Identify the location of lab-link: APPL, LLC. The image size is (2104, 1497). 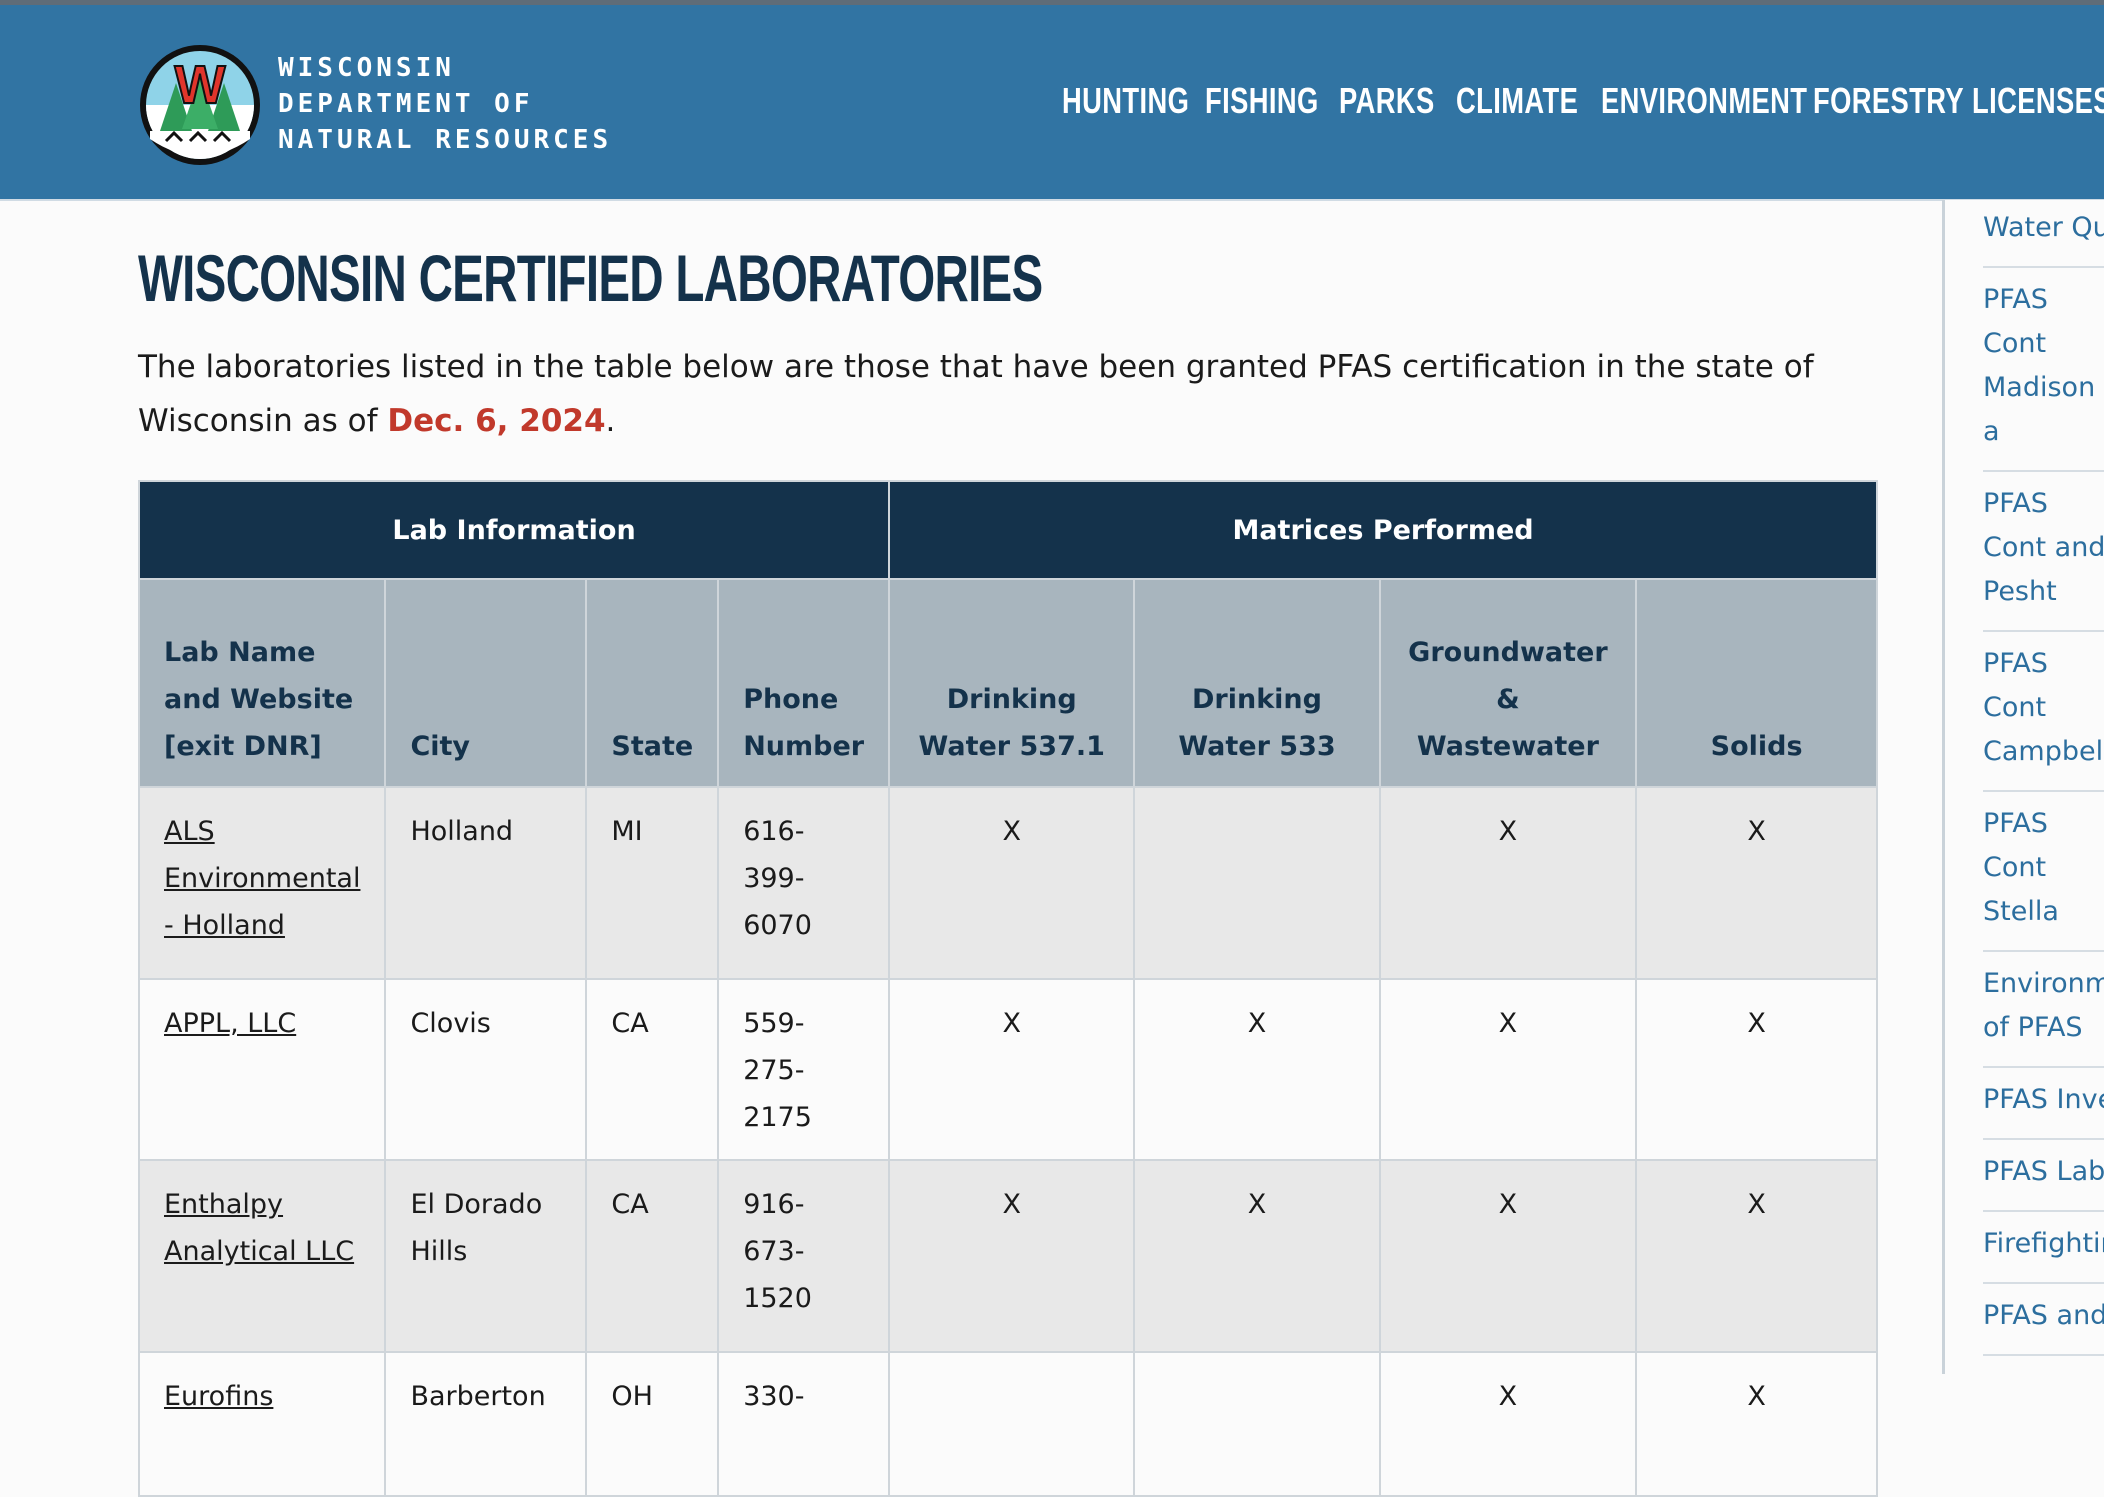
(230, 1023).